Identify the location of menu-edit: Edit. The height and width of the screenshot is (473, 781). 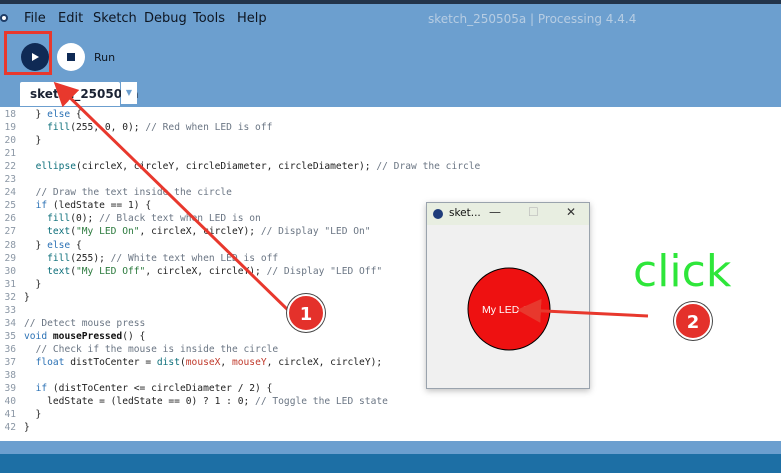
(70, 18).